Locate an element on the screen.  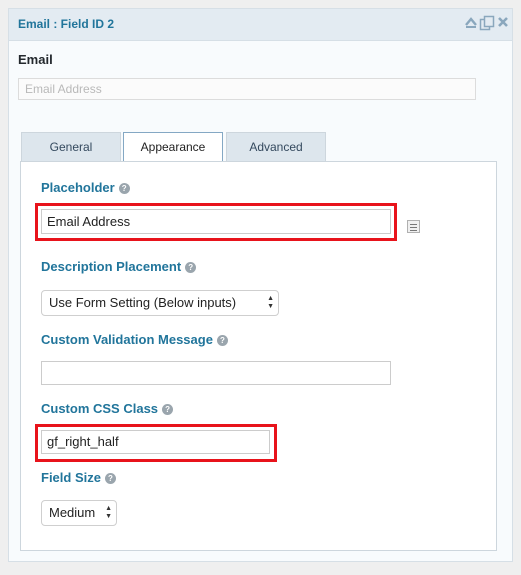
description-placement-label-text: Description Placement is located at coordinates (111, 266).